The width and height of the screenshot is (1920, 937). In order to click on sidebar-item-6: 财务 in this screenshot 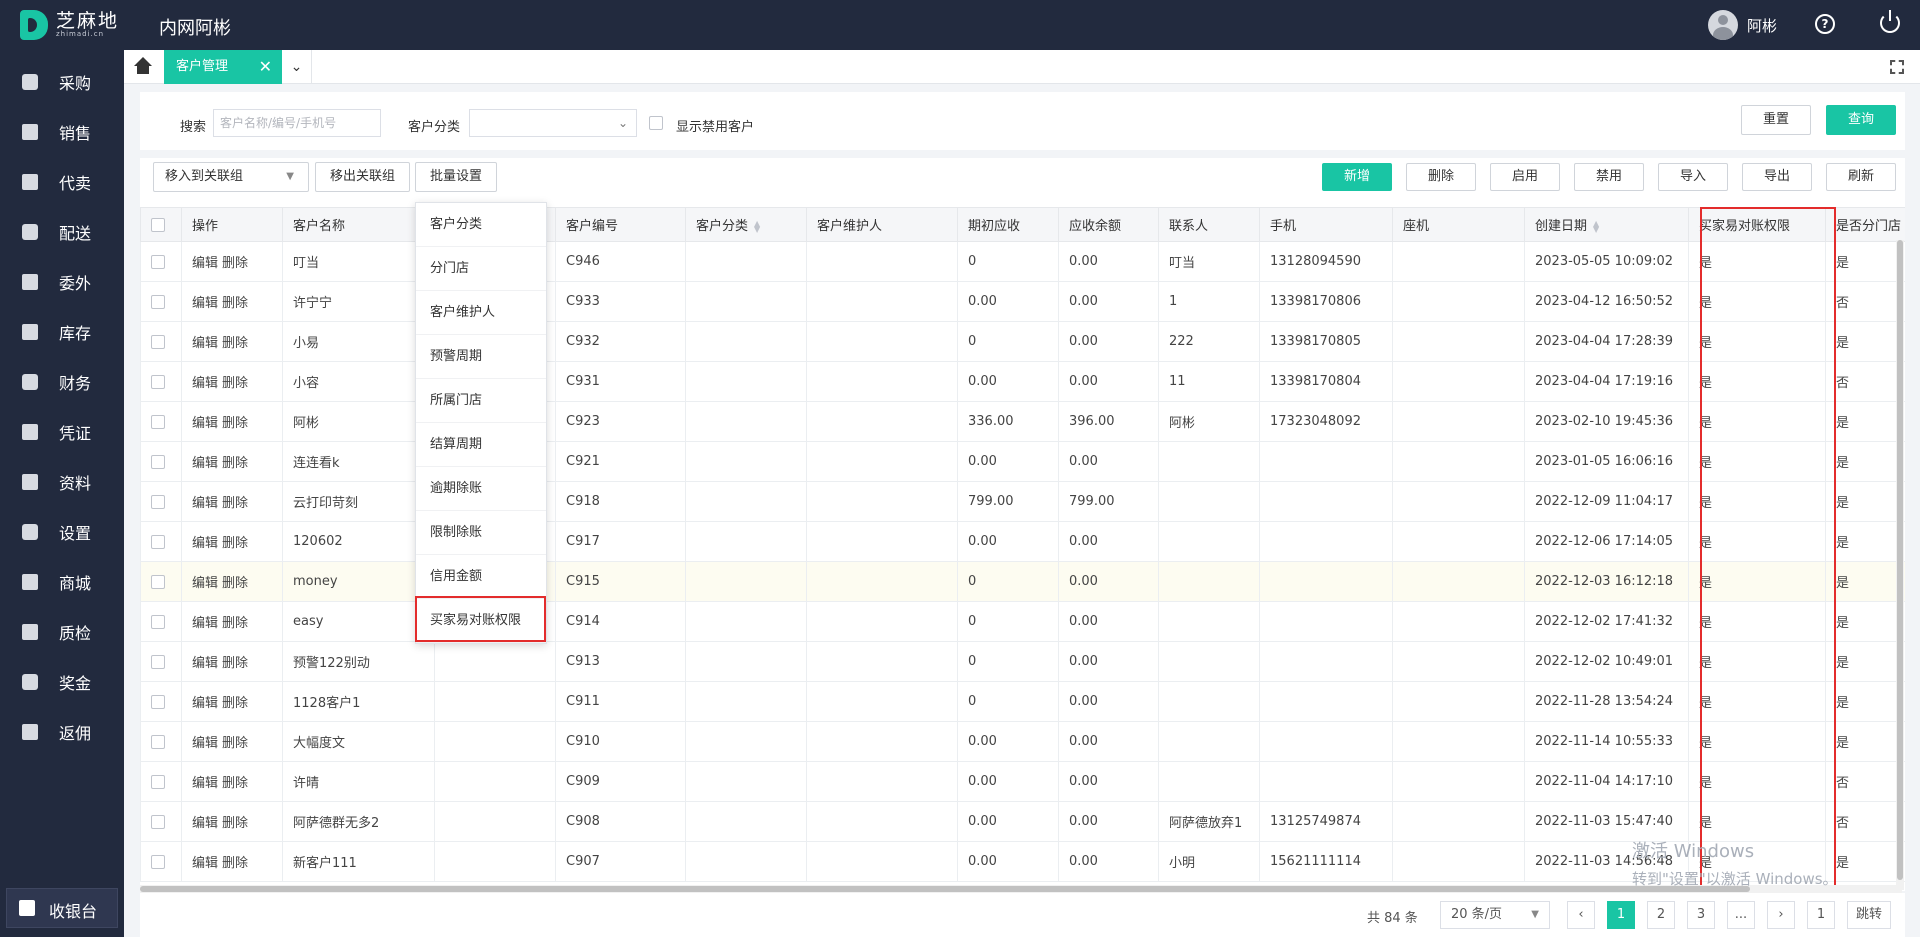, I will do `click(62, 382)`.